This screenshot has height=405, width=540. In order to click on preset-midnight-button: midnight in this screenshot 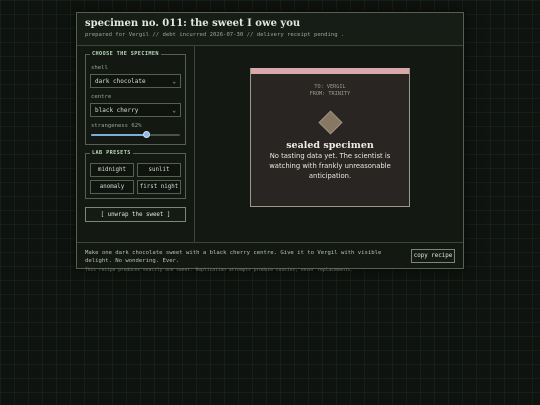, I will do `click(112, 170)`.